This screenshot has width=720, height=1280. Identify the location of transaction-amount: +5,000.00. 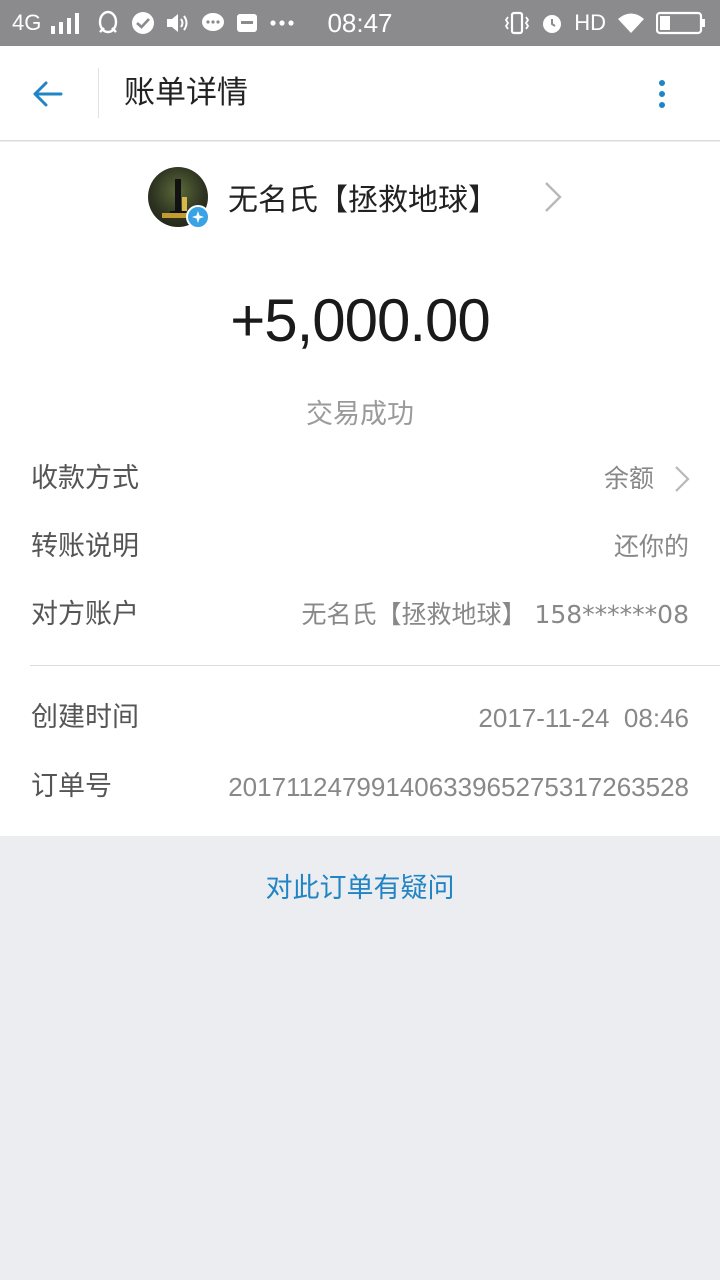
(360, 320).